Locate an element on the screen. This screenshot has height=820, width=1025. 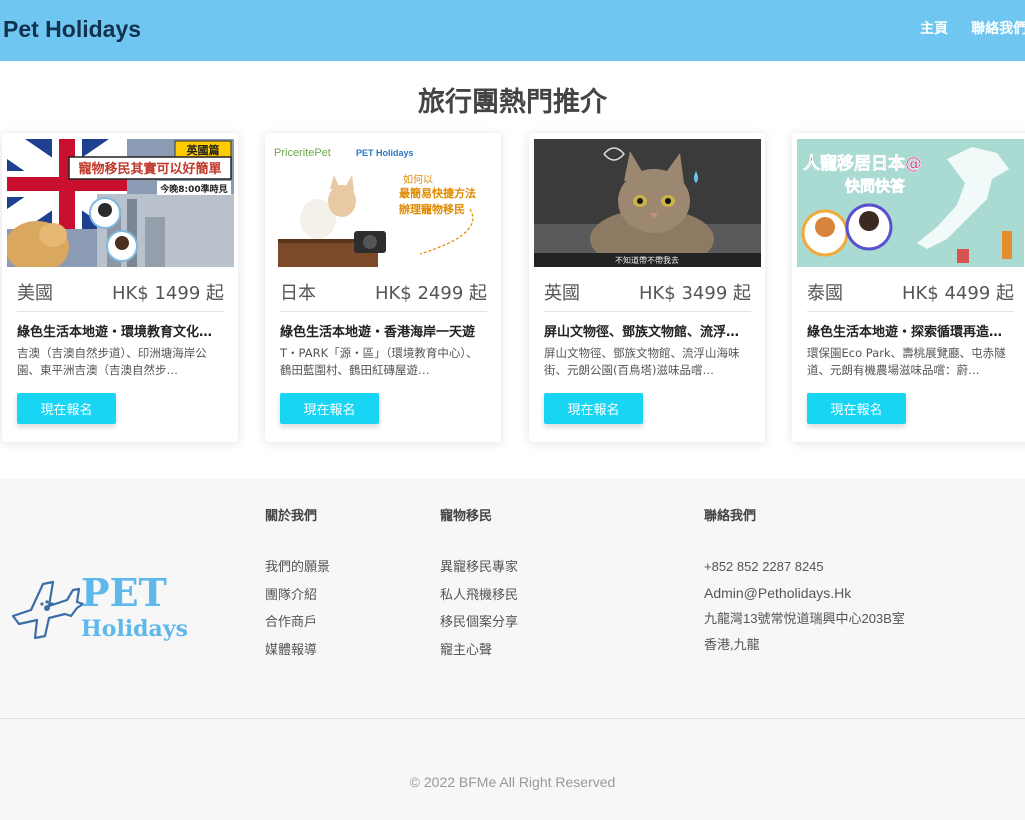
svg-text: PET Holidays is located at coordinates (385, 153).